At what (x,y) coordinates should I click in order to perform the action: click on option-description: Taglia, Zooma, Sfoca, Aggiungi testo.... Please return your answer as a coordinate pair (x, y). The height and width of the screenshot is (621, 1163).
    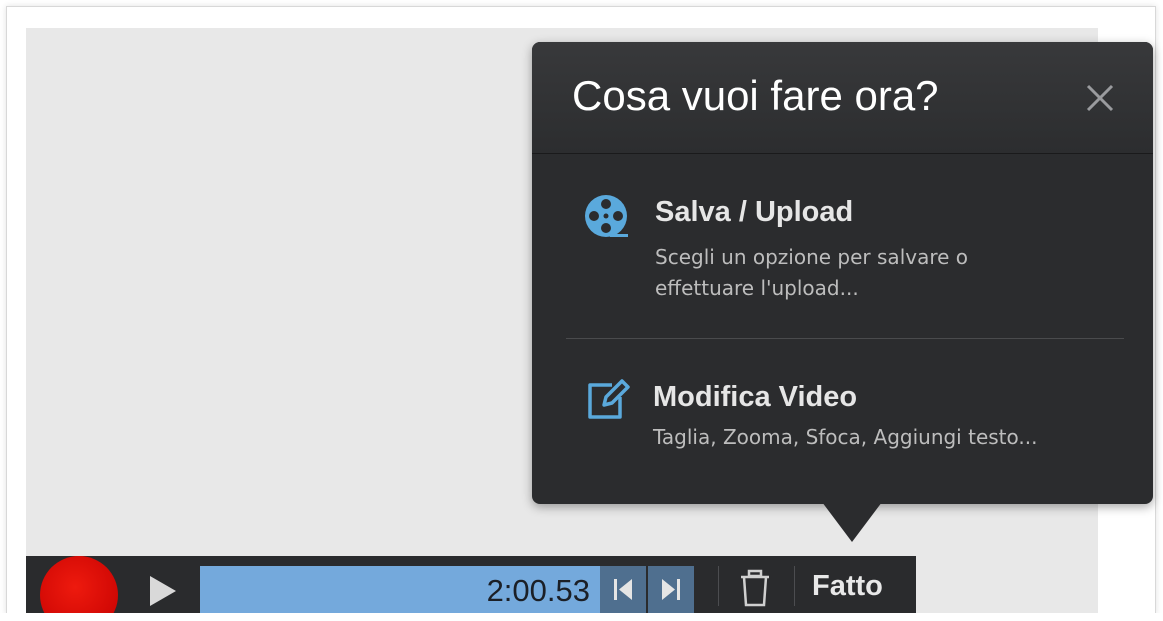
    Looking at the image, I should click on (845, 437).